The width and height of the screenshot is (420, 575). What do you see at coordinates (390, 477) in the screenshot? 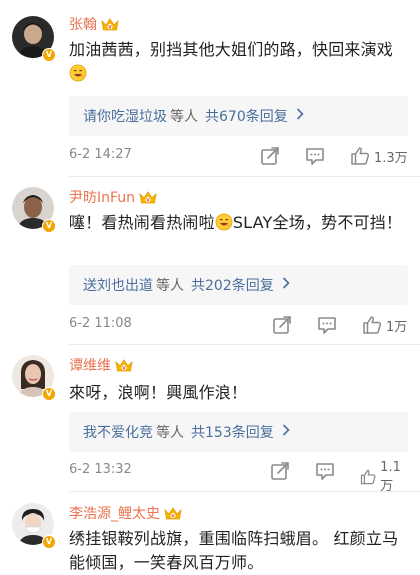
I see `like-count: 1.1万` at bounding box center [390, 477].